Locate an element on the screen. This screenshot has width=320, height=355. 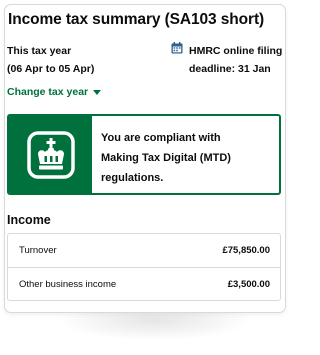
income-row-value: £75,850.00 is located at coordinates (246, 250).